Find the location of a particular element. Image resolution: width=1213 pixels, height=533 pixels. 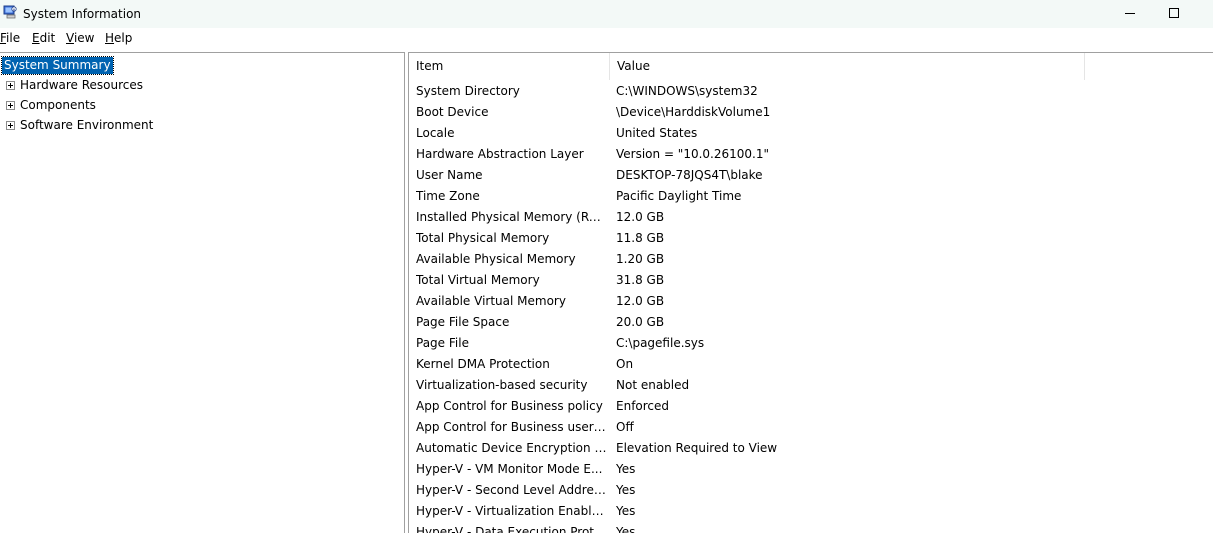

tree-item-label: Components is located at coordinates (58, 105).